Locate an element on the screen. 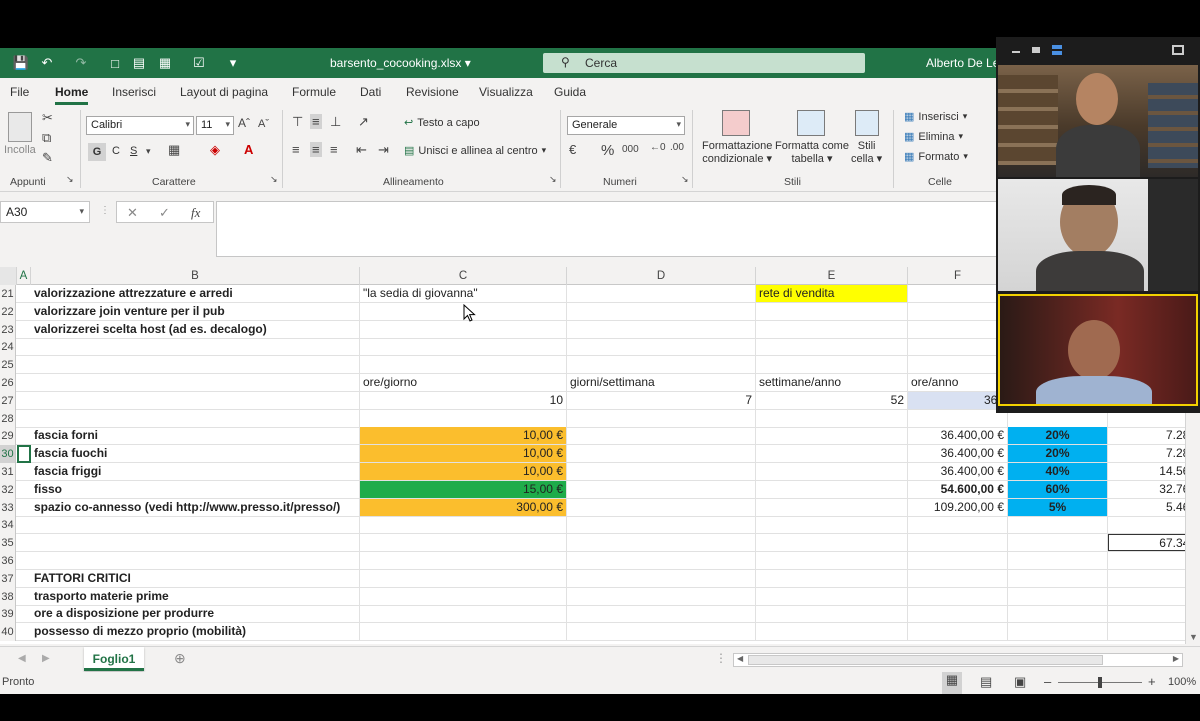 This screenshot has width=1200, height=721. tab-help: Guida is located at coordinates (570, 92).